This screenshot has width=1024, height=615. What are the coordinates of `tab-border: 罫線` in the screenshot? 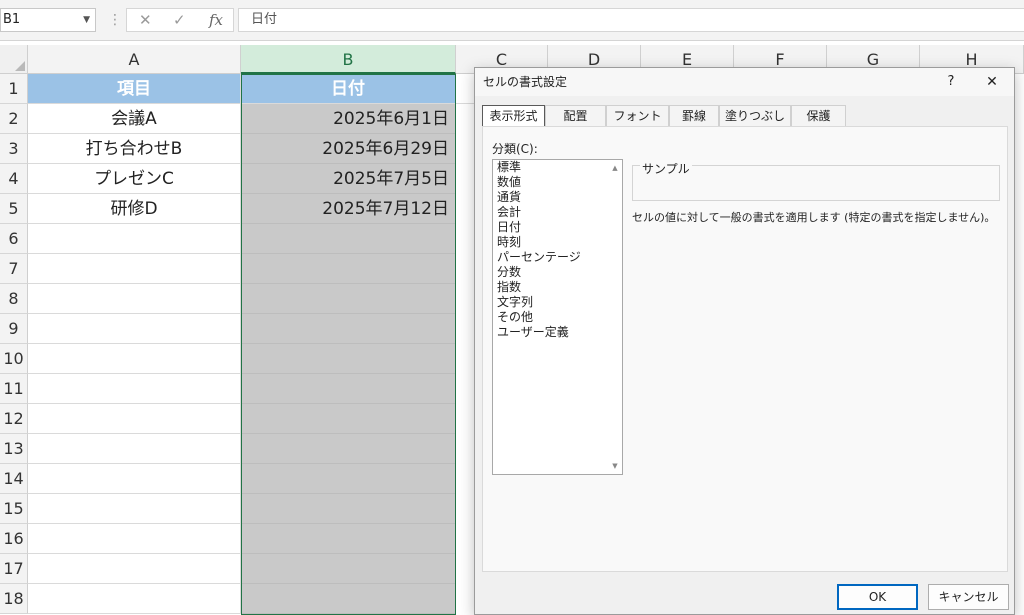 It's located at (694, 115).